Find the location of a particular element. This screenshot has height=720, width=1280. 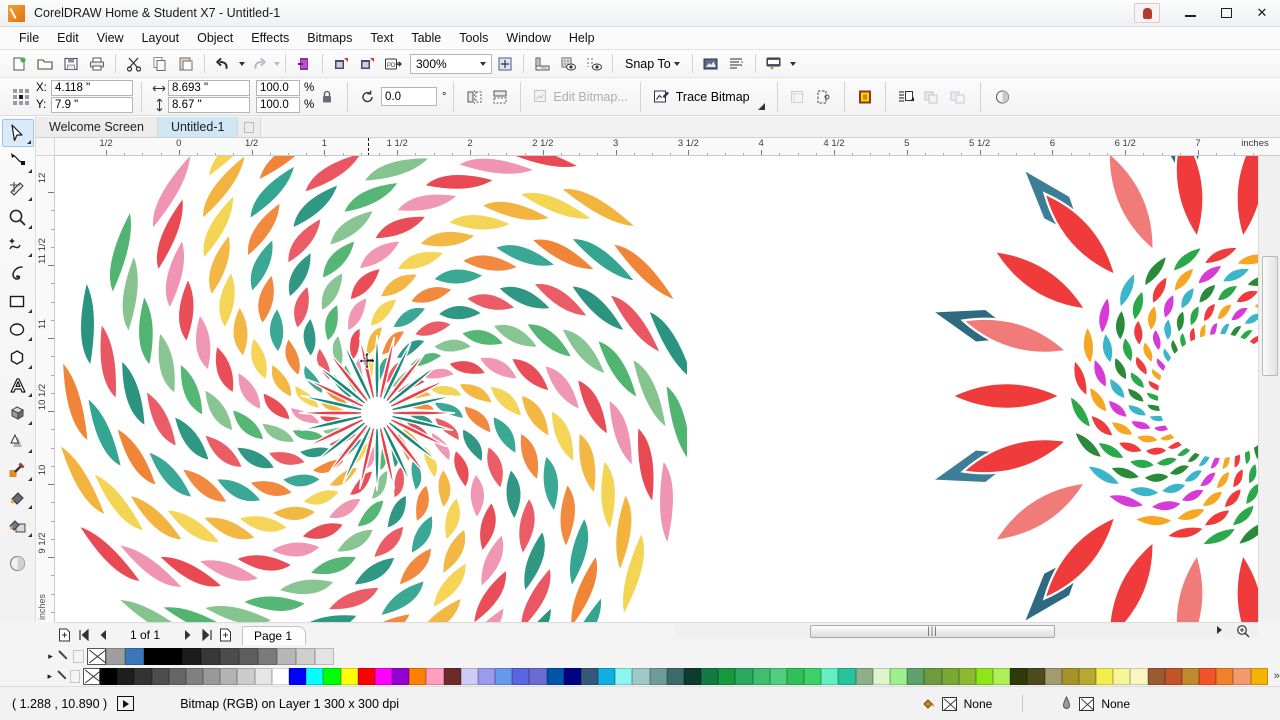

text-tool-flyout-icon is located at coordinates (29, 395).